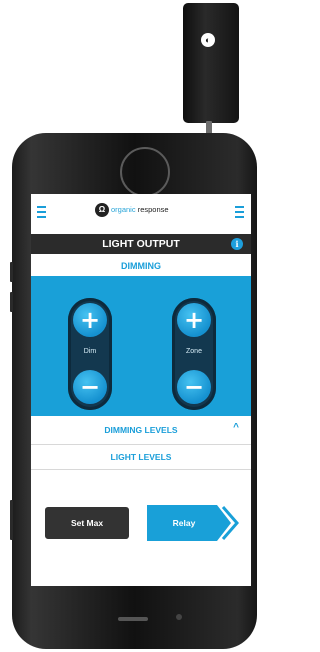 This screenshot has width=320, height=652. Describe the element at coordinates (141, 266) in the screenshot. I see `dimming-section-header: DIMMING` at that location.